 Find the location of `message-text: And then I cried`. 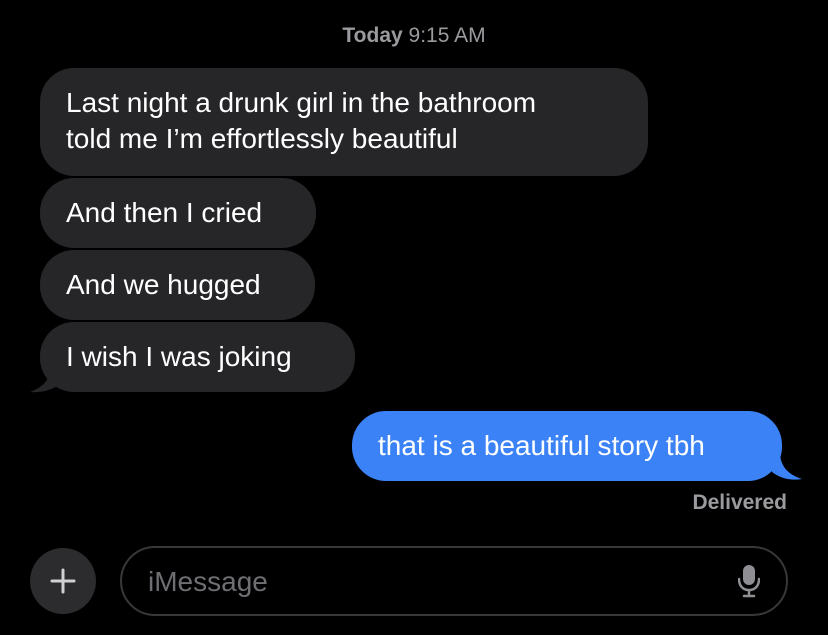

message-text: And then I cried is located at coordinates (164, 212).